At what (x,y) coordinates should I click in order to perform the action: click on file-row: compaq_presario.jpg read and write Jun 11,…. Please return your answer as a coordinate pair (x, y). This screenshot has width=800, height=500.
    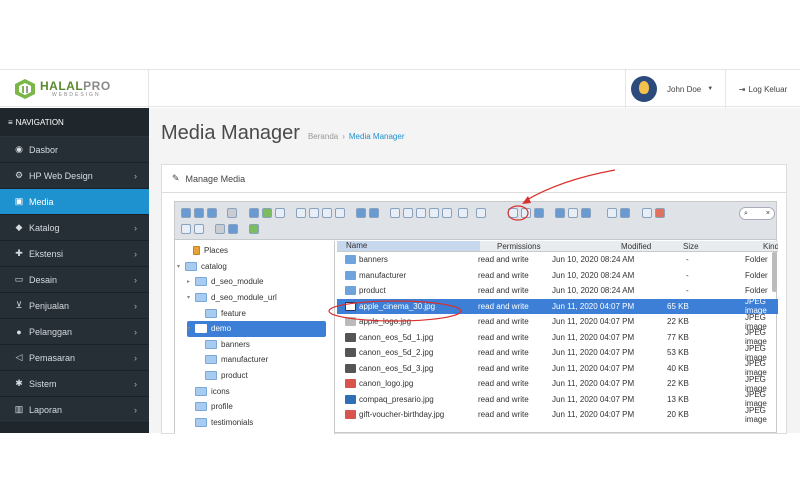
    Looking at the image, I should click on (557, 399).